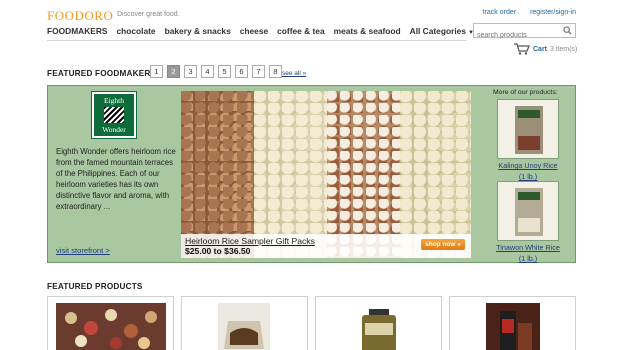 The height and width of the screenshot is (350, 630). I want to click on eighth-wonder-logo: Eighth Wonder, so click(114, 115).